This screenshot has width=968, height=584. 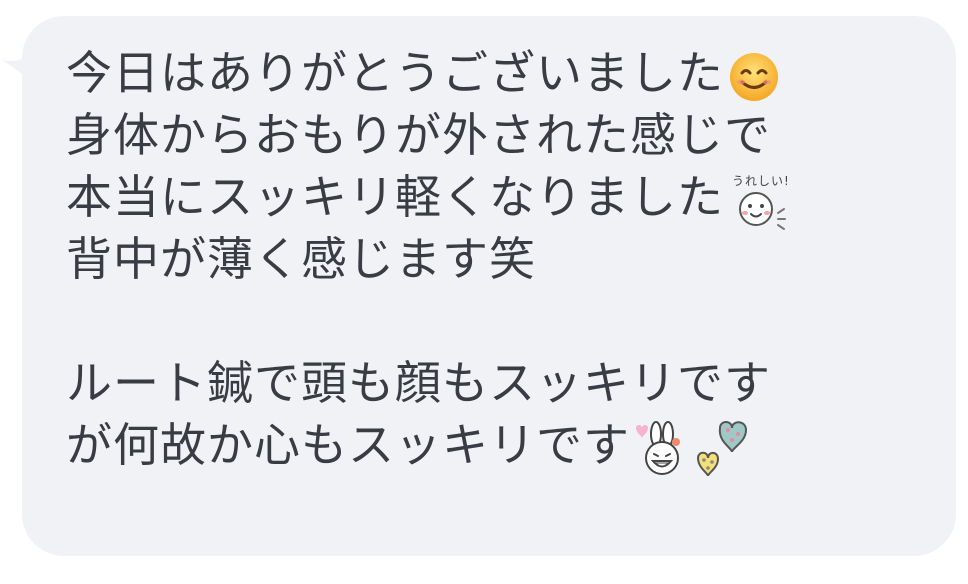 I want to click on hearts-emoji-icon, so click(x=723, y=449).